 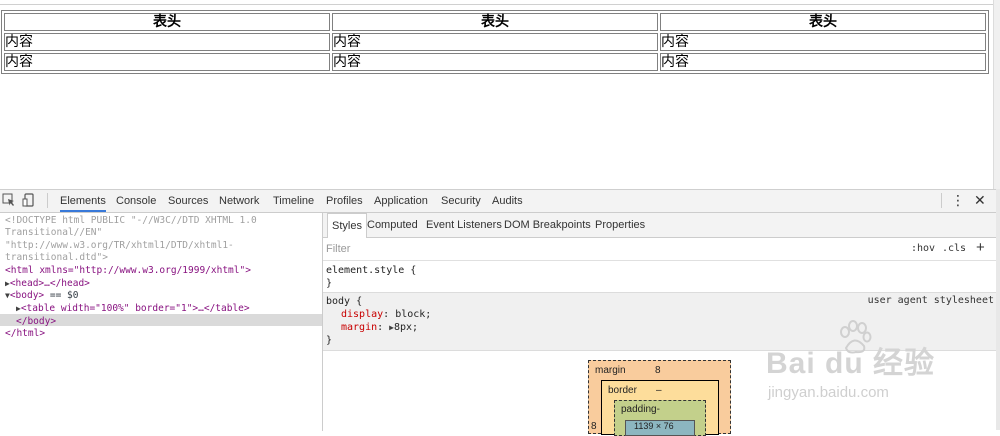 What do you see at coordinates (9, 200) in the screenshot?
I see `cursor-arrow-icon` at bounding box center [9, 200].